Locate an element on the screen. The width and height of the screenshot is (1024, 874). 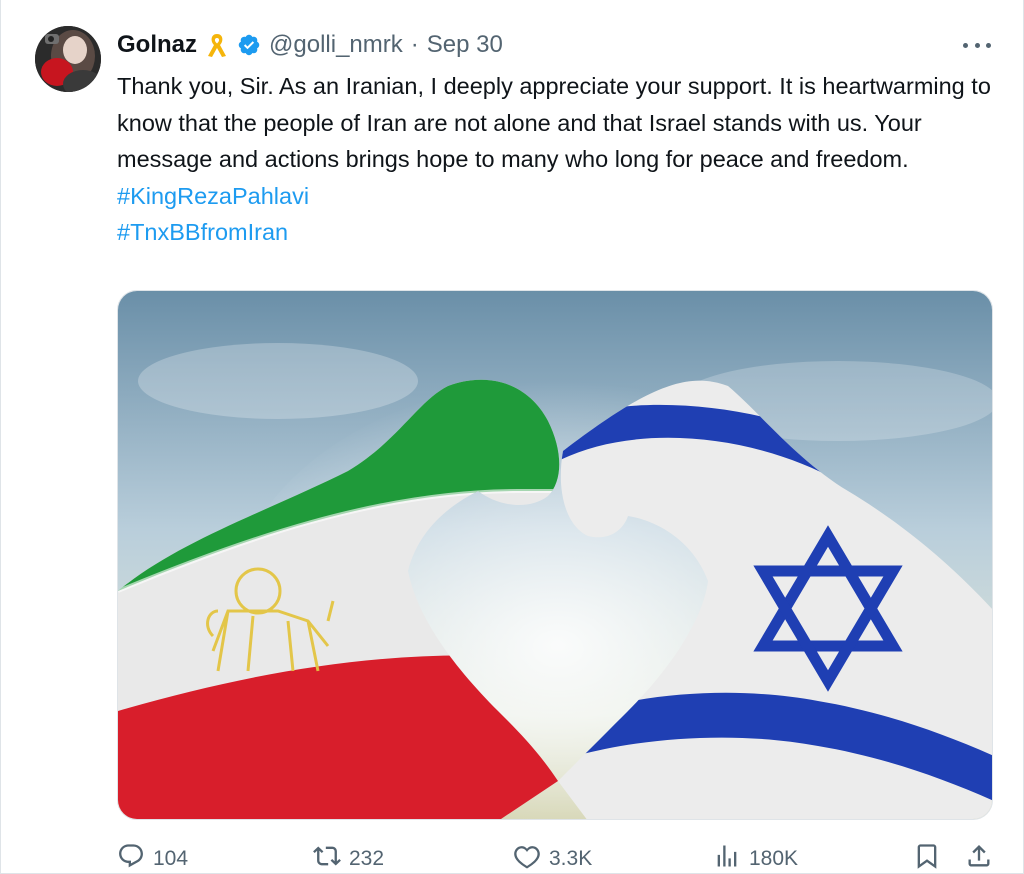
reply-button: 104 is located at coordinates (152, 858).